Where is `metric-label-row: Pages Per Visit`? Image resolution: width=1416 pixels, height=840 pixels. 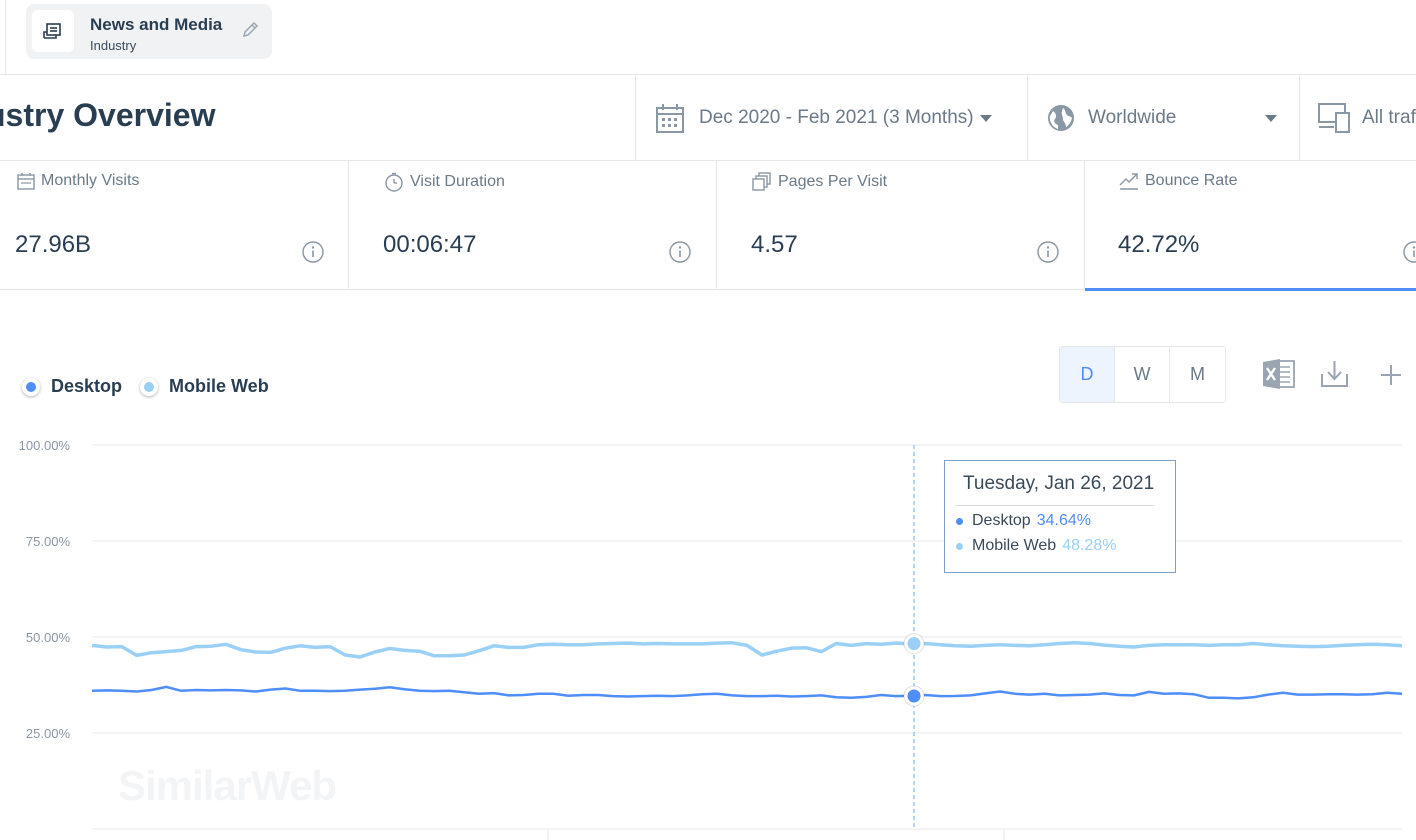 metric-label-row: Pages Per Visit is located at coordinates (819, 182).